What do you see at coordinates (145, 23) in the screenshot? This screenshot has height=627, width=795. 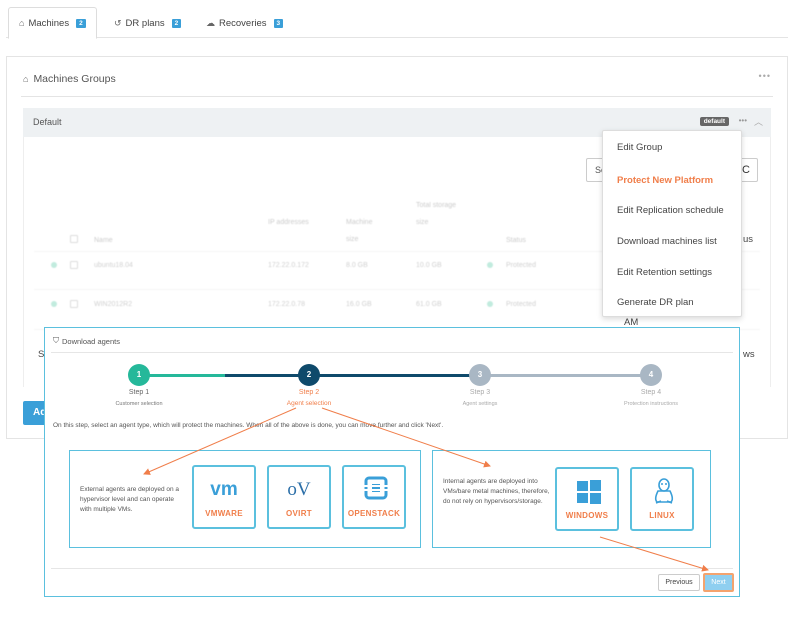 I see `tab-dr-plans-label: DR plans` at bounding box center [145, 23].